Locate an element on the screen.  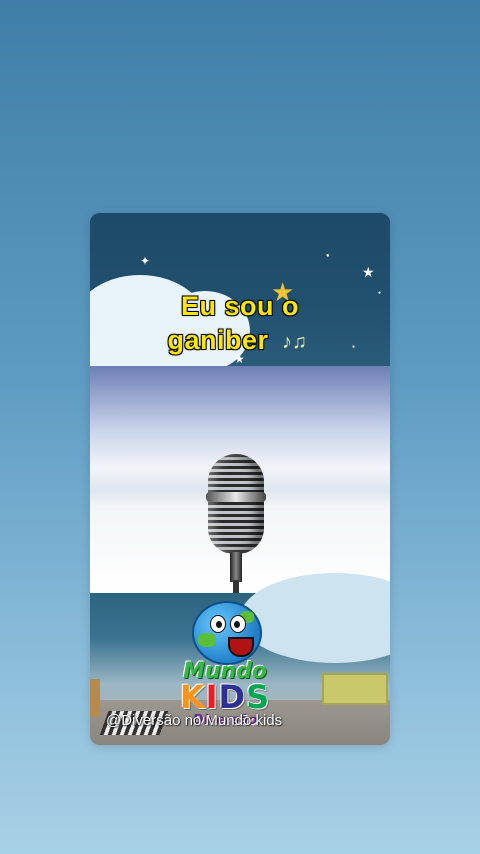
microphone-neck is located at coordinates (236, 567).